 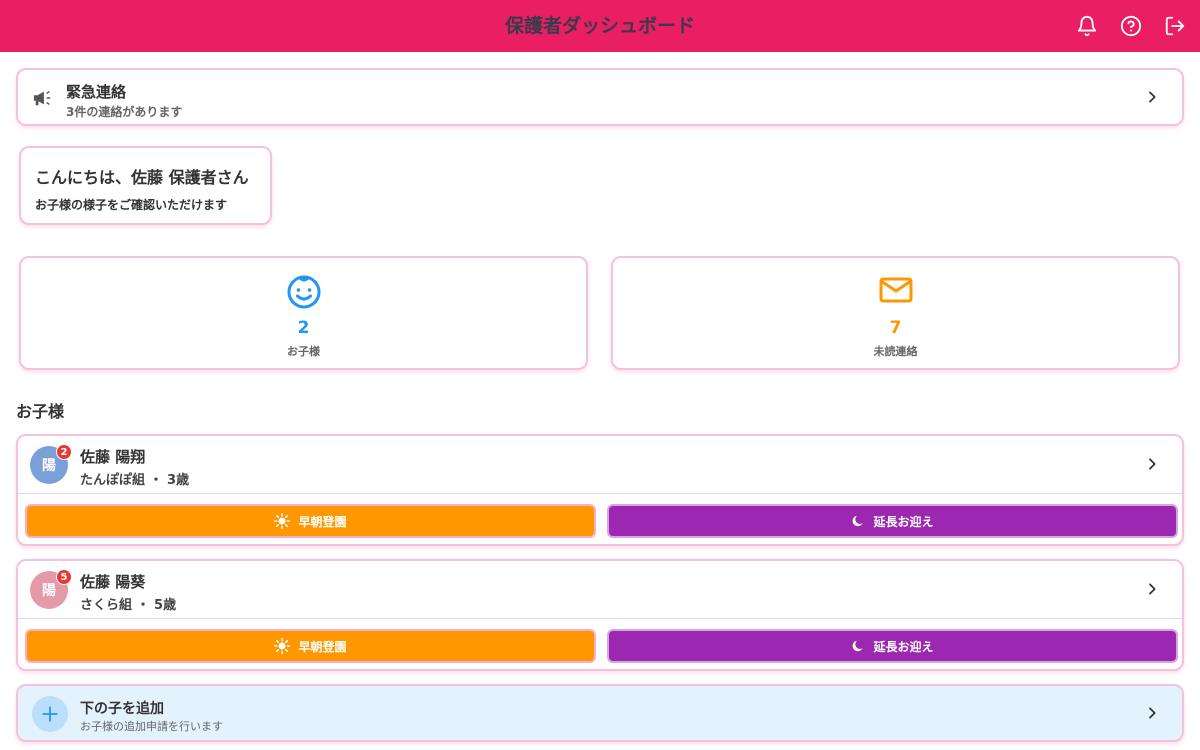 What do you see at coordinates (895, 313) in the screenshot?
I see `stat-card-unread: 7 未読連絡` at bounding box center [895, 313].